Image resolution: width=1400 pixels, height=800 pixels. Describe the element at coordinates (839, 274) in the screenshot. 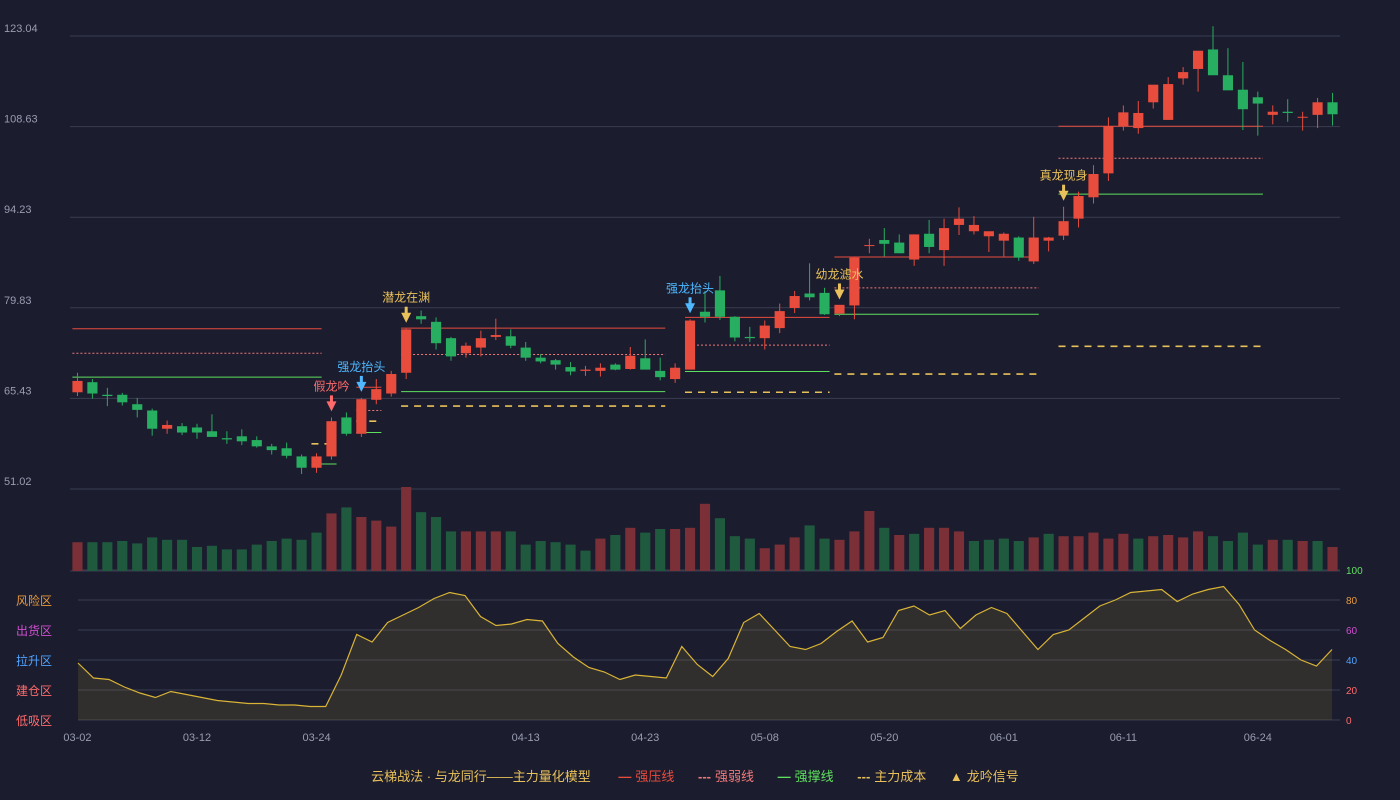

I see `signal-label: 幼龙滤水` at that location.